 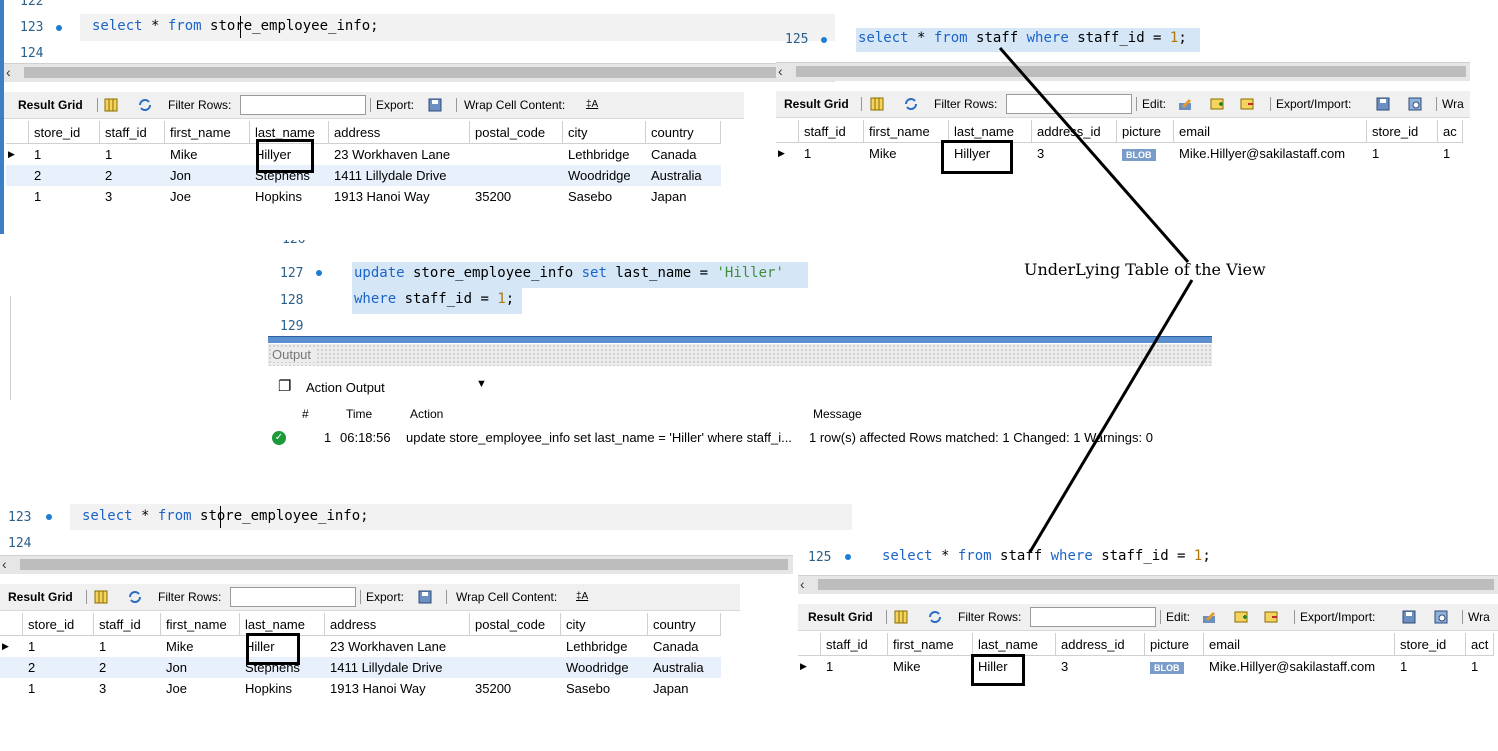 I want to click on annotation-line-top, so click(x=1094, y=155).